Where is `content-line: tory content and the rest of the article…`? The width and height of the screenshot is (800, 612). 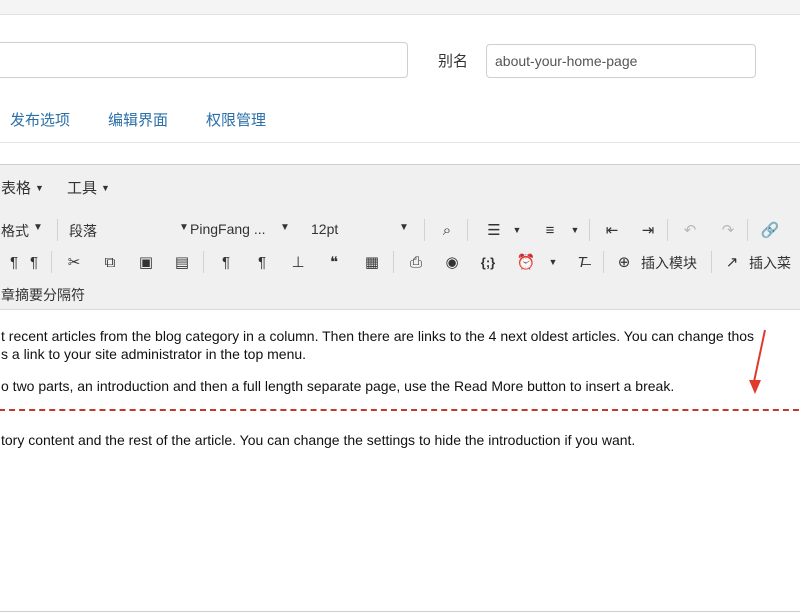 content-line: tory content and the rest of the article… is located at coordinates (318, 440).